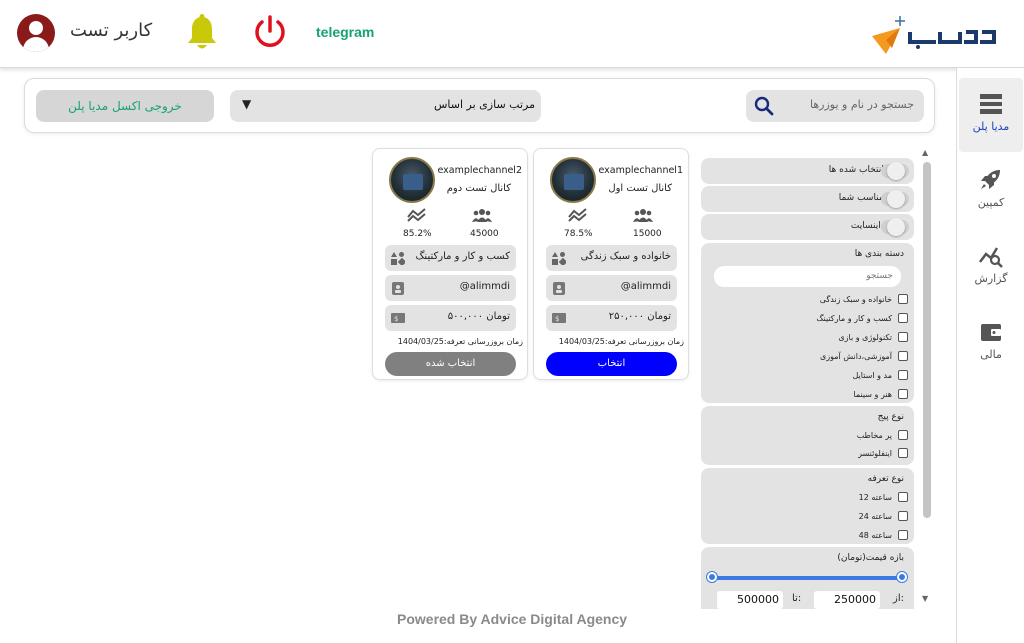  What do you see at coordinates (270, 32) in the screenshot?
I see `power-icon` at bounding box center [270, 32].